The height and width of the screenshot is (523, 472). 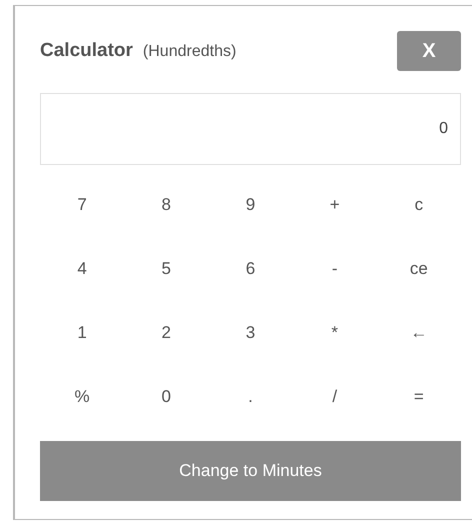 I want to click on calculator-key: 5, so click(x=166, y=269).